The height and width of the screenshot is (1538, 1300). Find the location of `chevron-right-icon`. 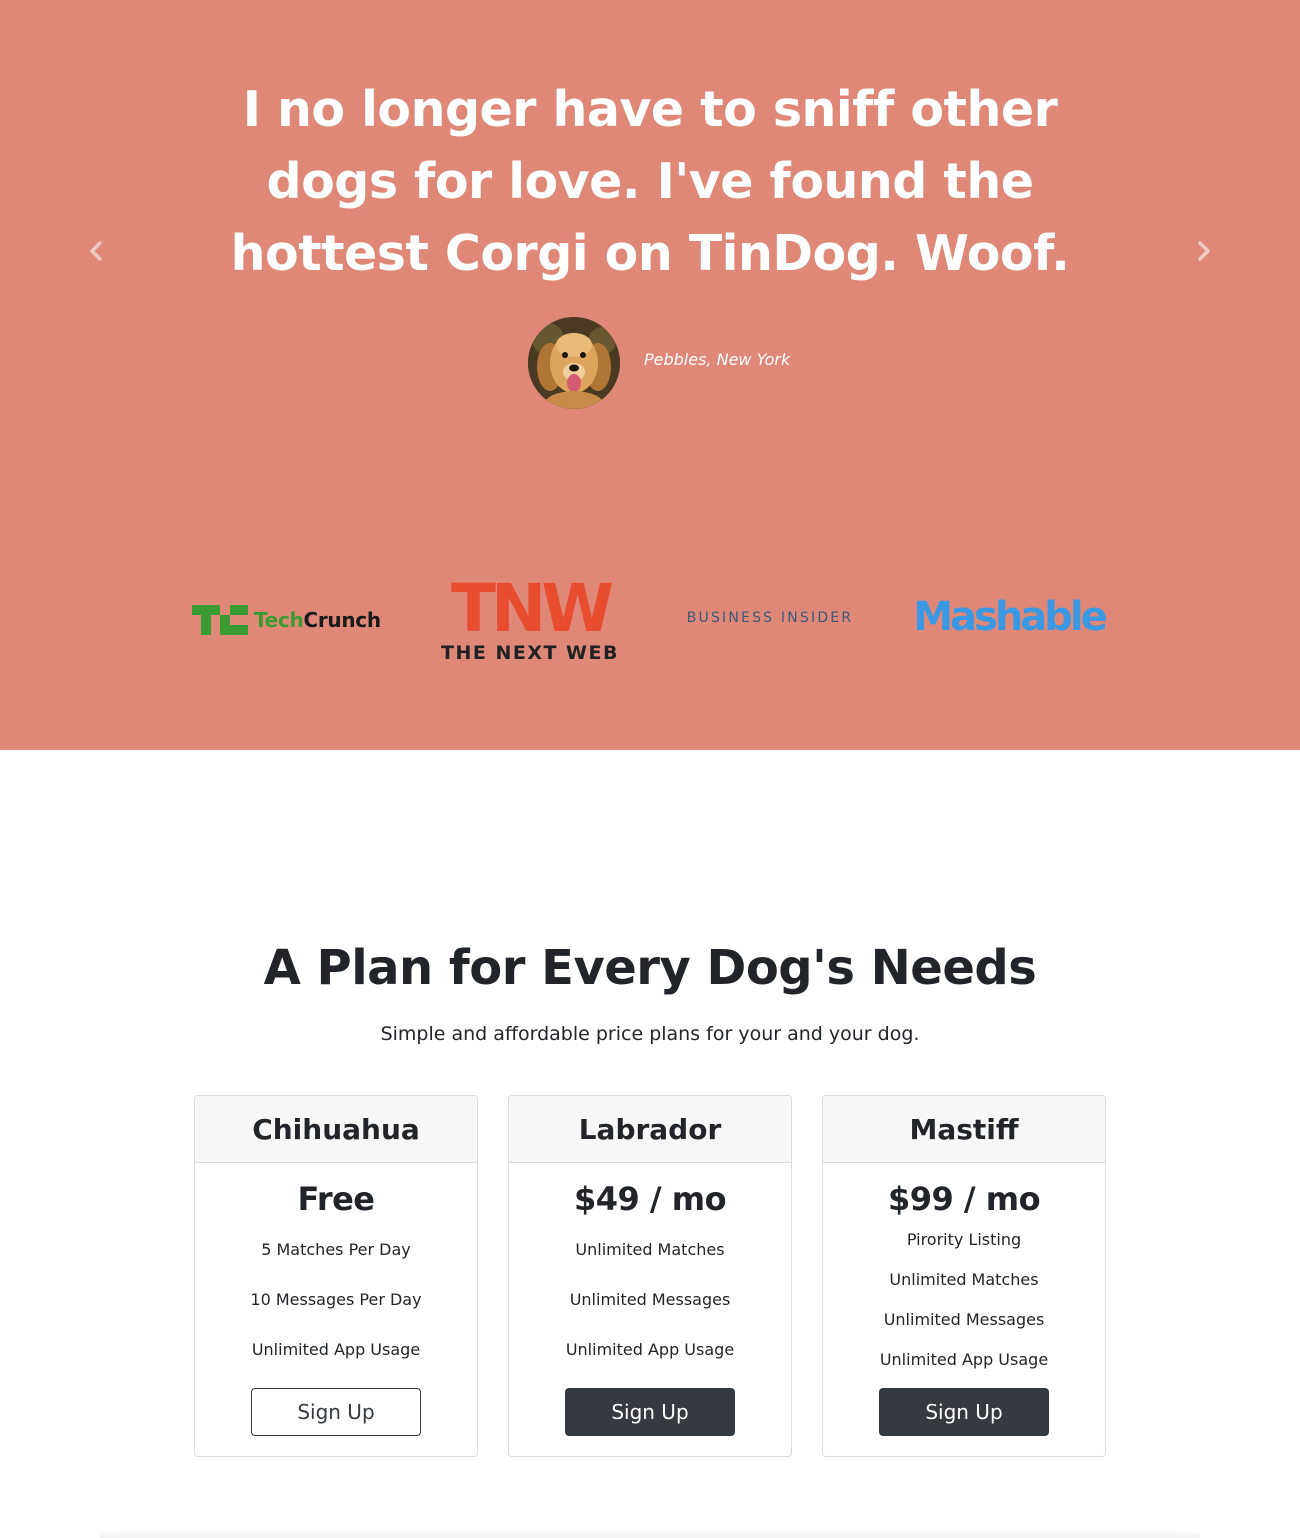

chevron-right-icon is located at coordinates (1204, 251).